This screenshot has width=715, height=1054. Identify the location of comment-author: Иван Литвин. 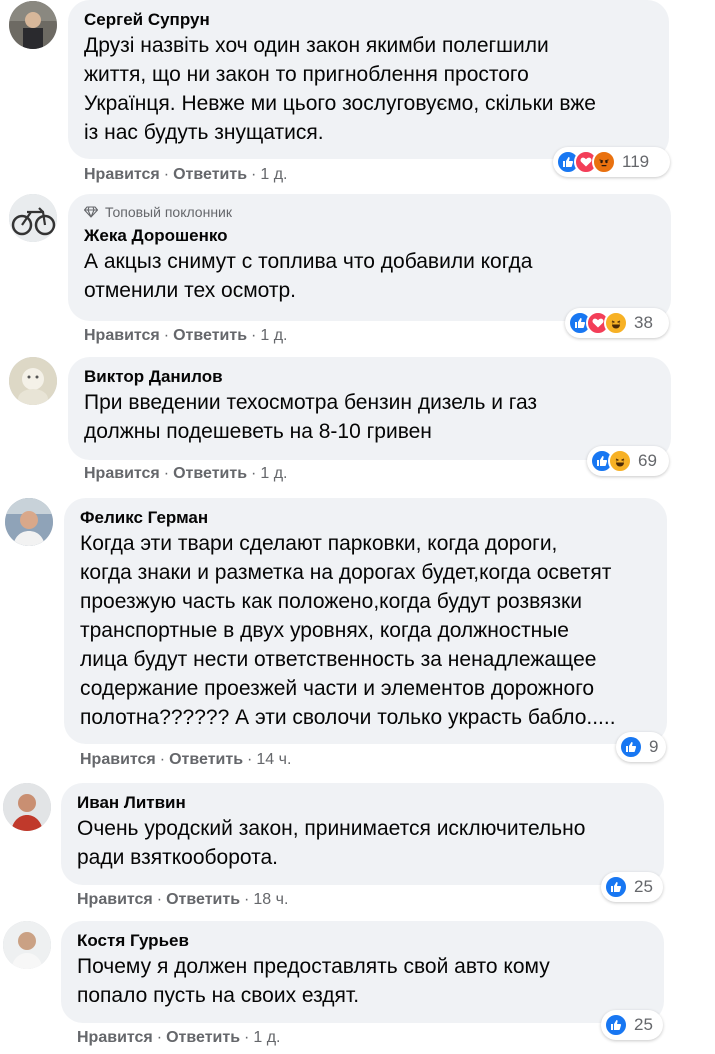
(362, 803).